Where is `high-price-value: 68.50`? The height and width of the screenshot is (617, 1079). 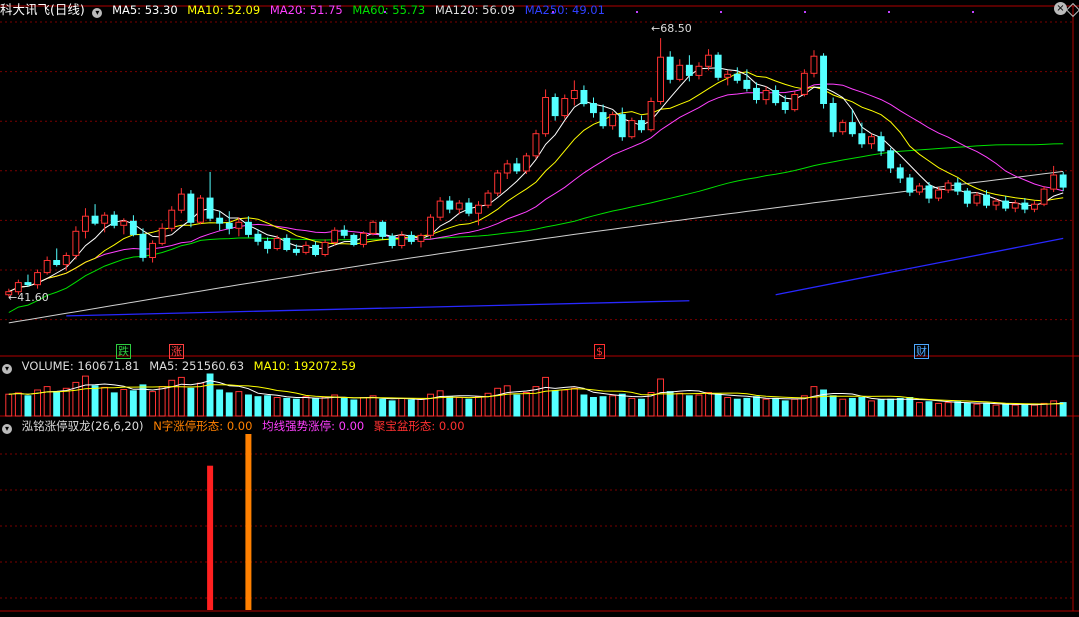 high-price-value: 68.50 is located at coordinates (676, 28).